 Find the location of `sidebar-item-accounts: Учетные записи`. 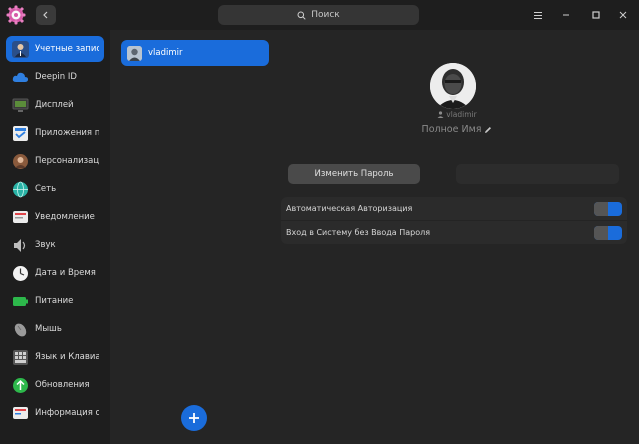

sidebar-item-accounts: Учетные записи is located at coordinates (55, 49).